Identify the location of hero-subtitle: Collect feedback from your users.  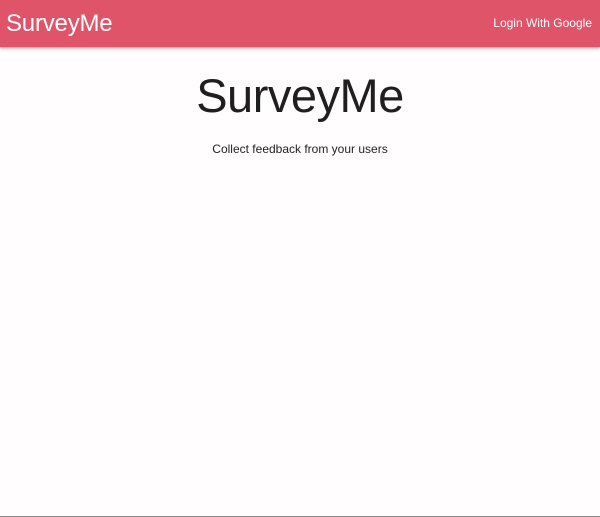
(300, 149).